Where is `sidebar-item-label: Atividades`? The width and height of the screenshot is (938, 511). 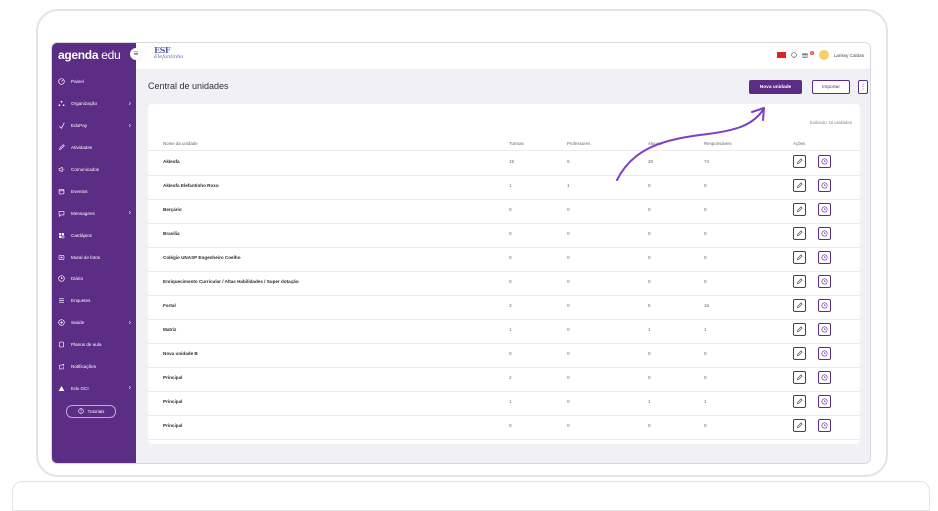 sidebar-item-label: Atividades is located at coordinates (82, 148).